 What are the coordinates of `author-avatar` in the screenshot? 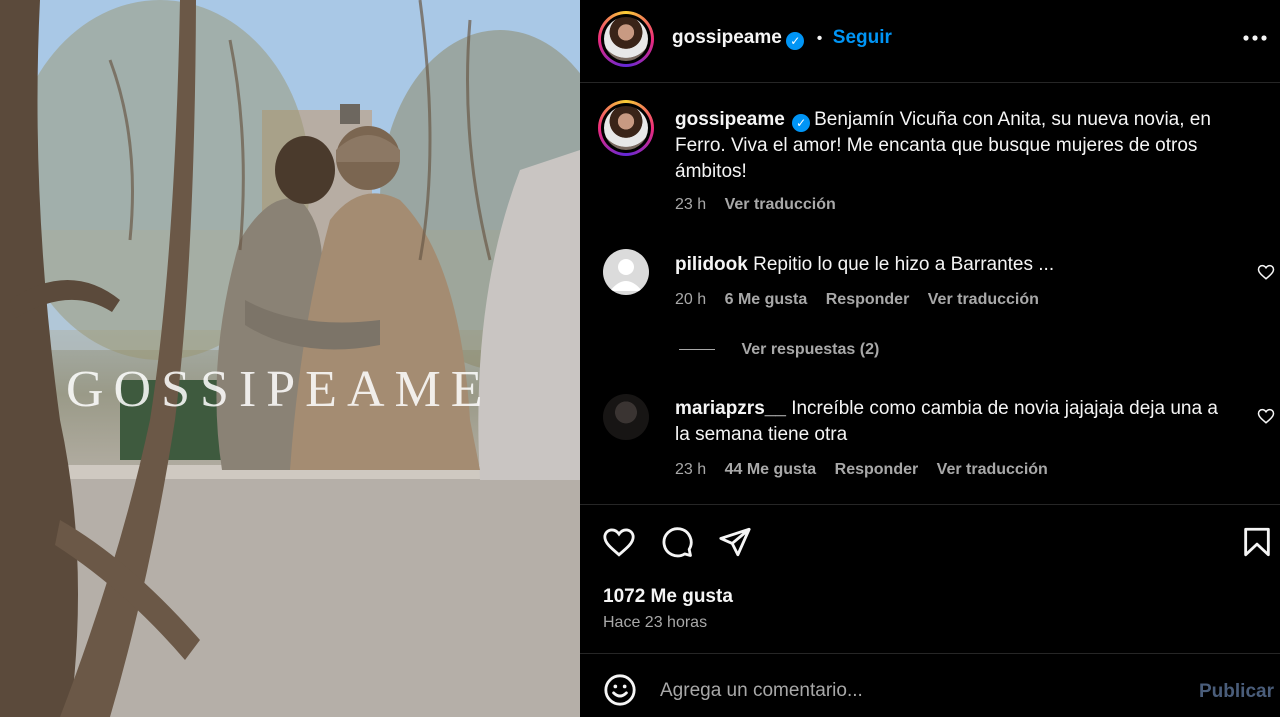 It's located at (626, 39).